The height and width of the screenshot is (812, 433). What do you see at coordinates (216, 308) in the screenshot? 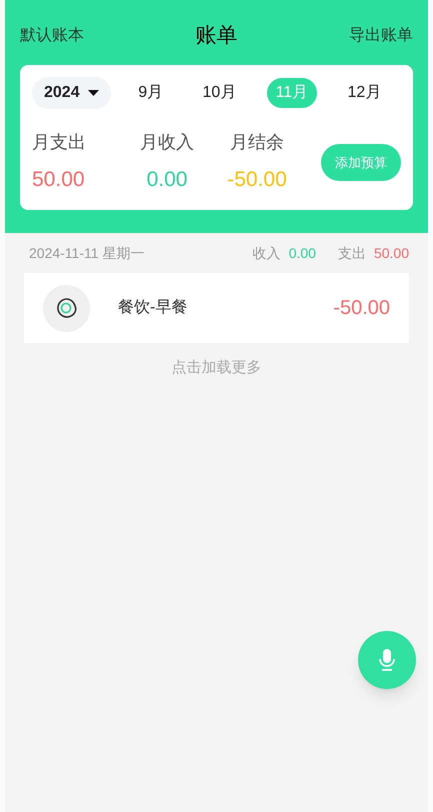
I see `transaction-row: 餐饮-早餐 -50.00` at bounding box center [216, 308].